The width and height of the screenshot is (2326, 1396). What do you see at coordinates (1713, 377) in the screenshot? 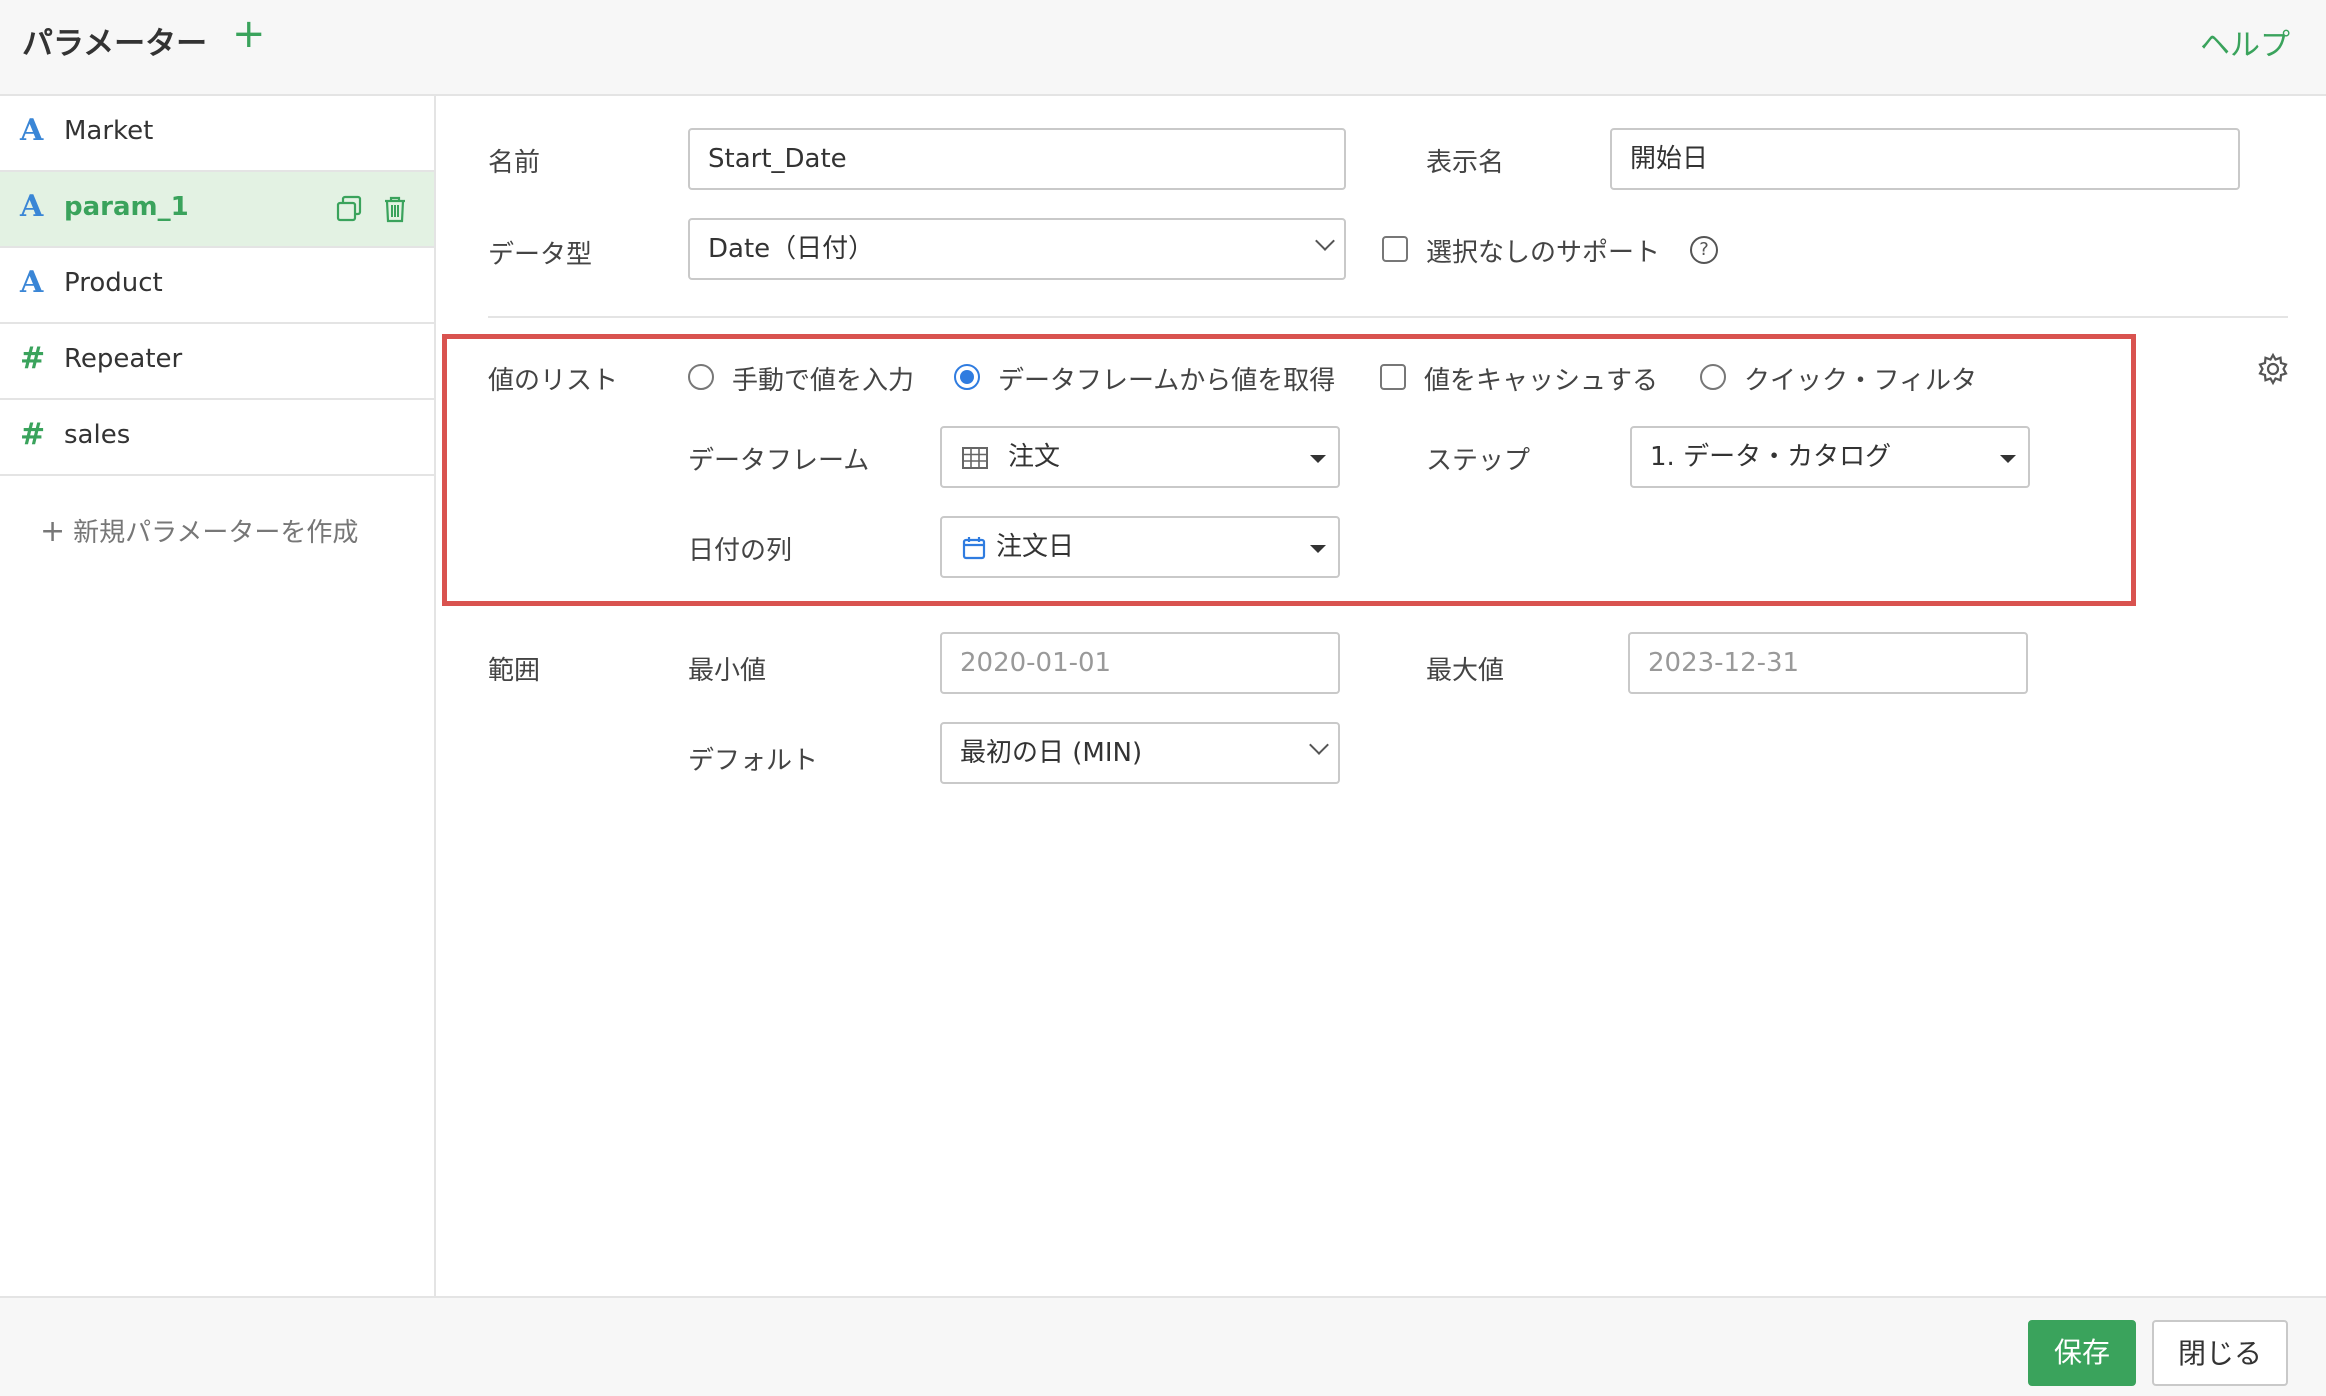
I see `radio-quick-filter` at bounding box center [1713, 377].